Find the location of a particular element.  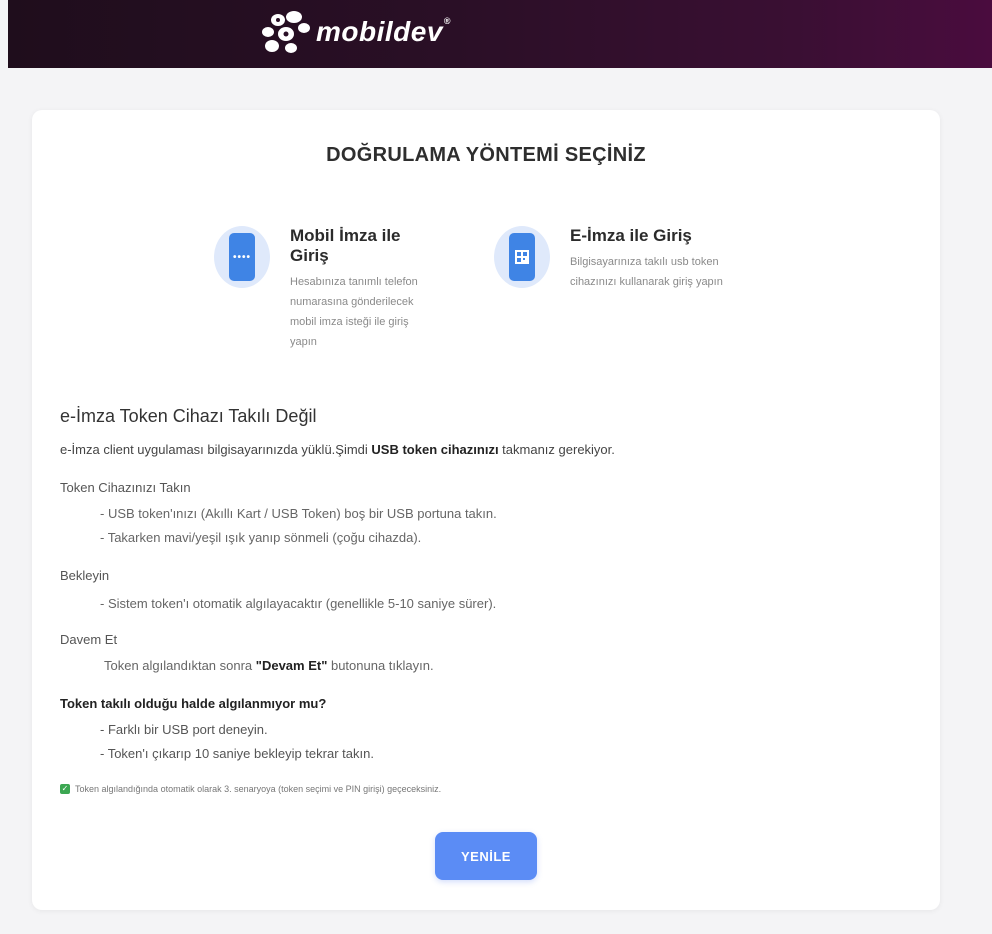

mobile-phone-icon: •••• is located at coordinates (242, 257).